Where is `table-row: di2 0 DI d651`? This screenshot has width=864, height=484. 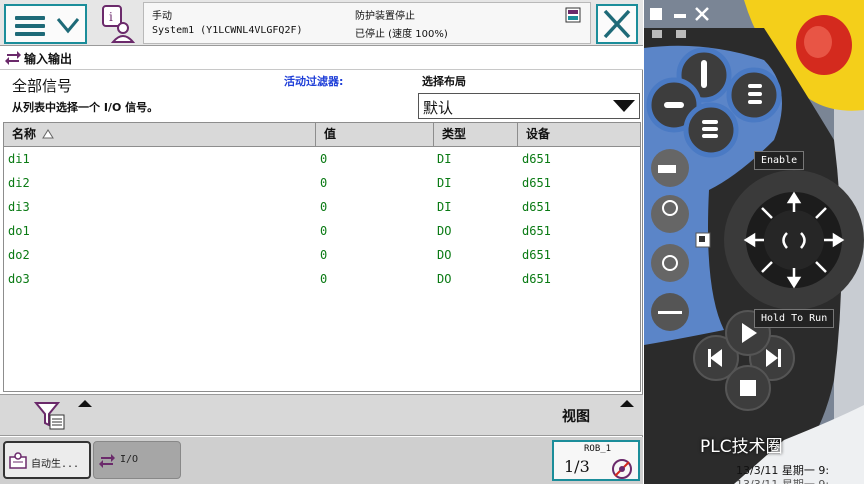
table-row: di2 0 DI d651 is located at coordinates (322, 185).